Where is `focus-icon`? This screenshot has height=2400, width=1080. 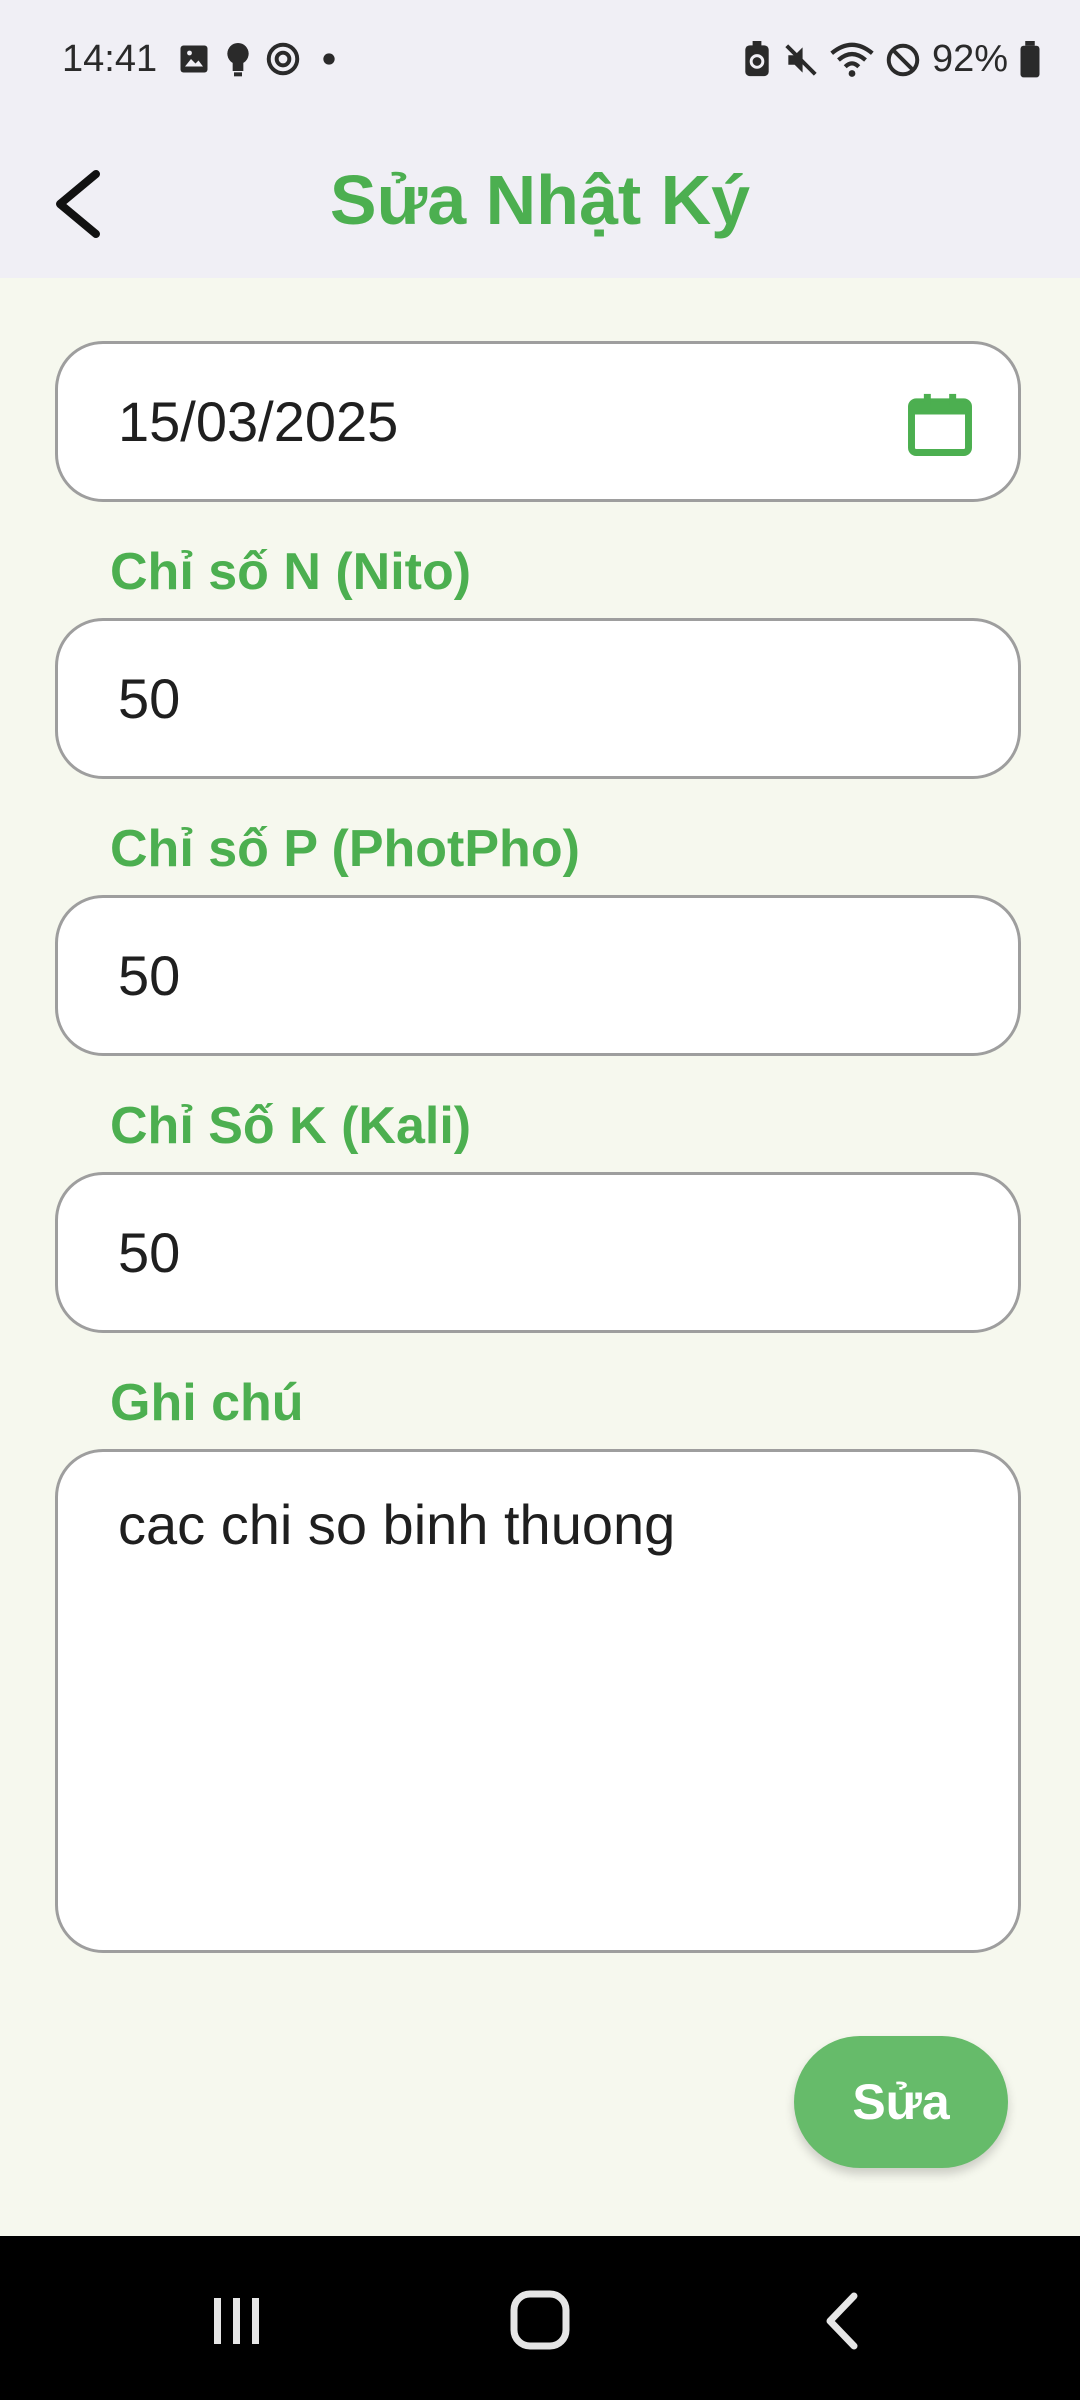 focus-icon is located at coordinates (283, 59).